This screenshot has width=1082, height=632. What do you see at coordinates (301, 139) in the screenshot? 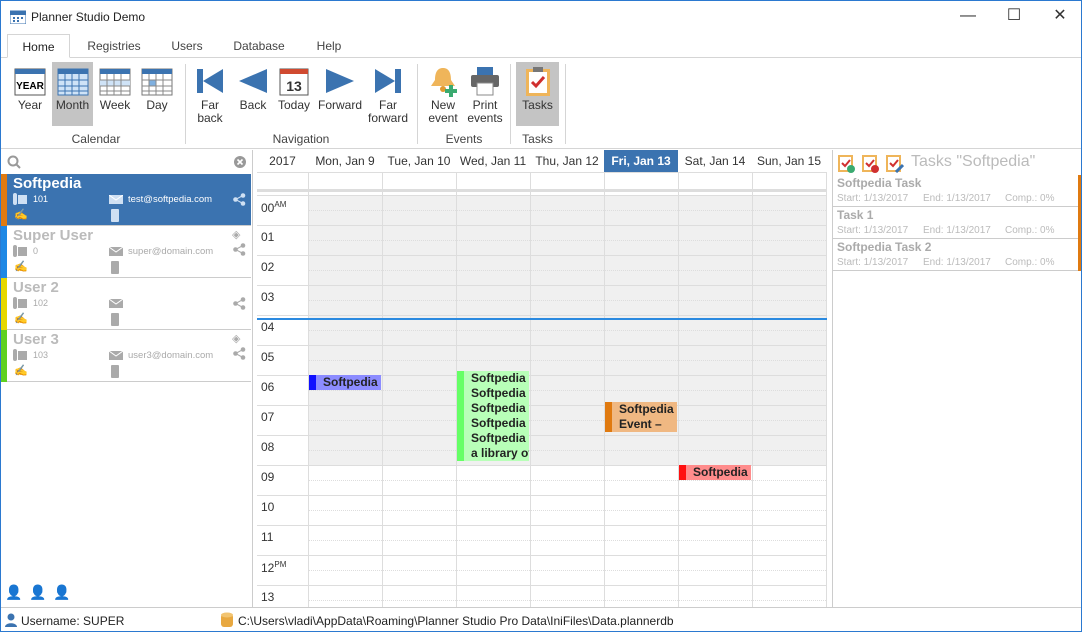
I see `navigation-group-label: Navigation` at bounding box center [301, 139].